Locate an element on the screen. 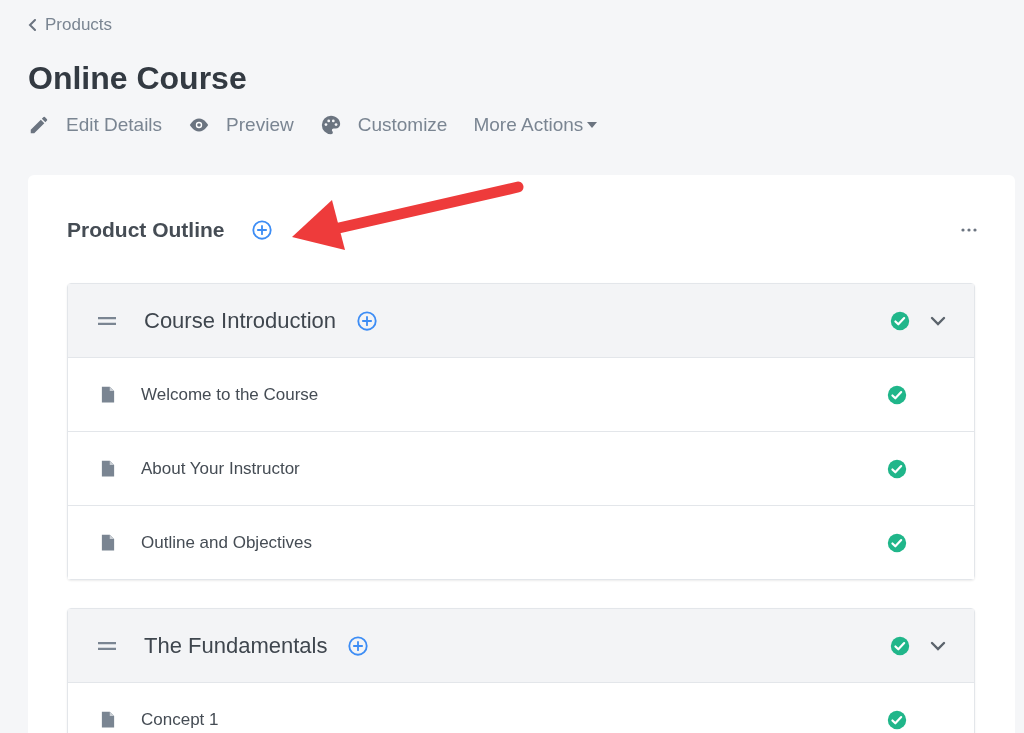 The width and height of the screenshot is (1024, 733). lesson-row: Concept 1 is located at coordinates (521, 707).